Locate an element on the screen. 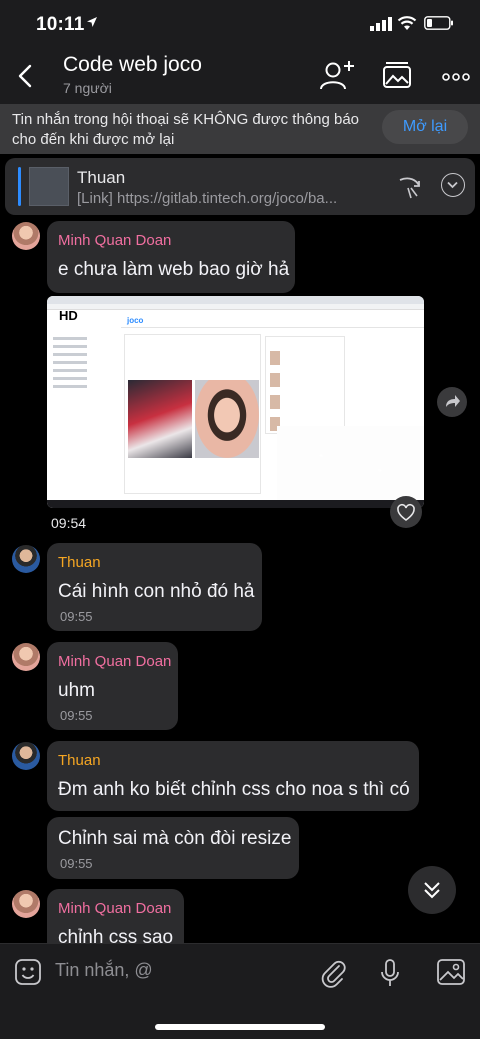 Image resolution: width=480 pixels, height=1039 pixels. cellular-signal-icon is located at coordinates (381, 24).